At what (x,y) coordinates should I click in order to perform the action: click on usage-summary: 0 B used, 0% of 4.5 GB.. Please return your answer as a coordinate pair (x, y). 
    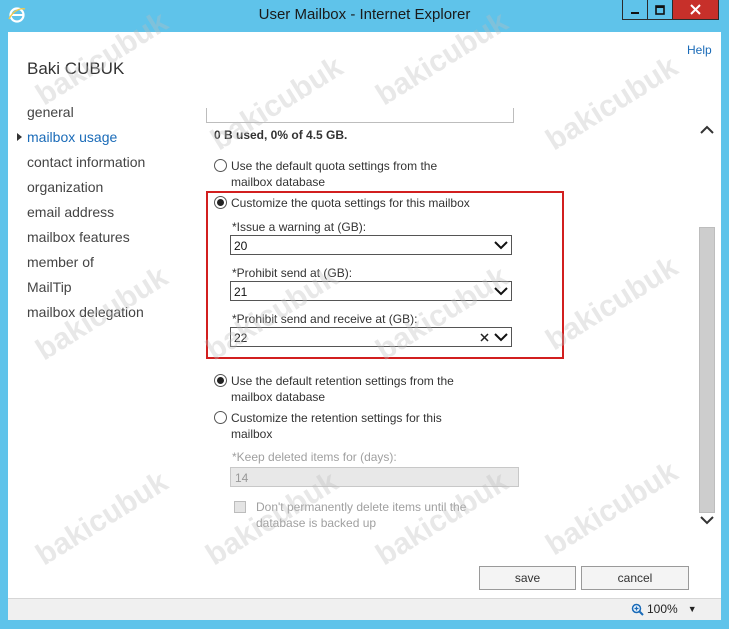
    Looking at the image, I should click on (281, 135).